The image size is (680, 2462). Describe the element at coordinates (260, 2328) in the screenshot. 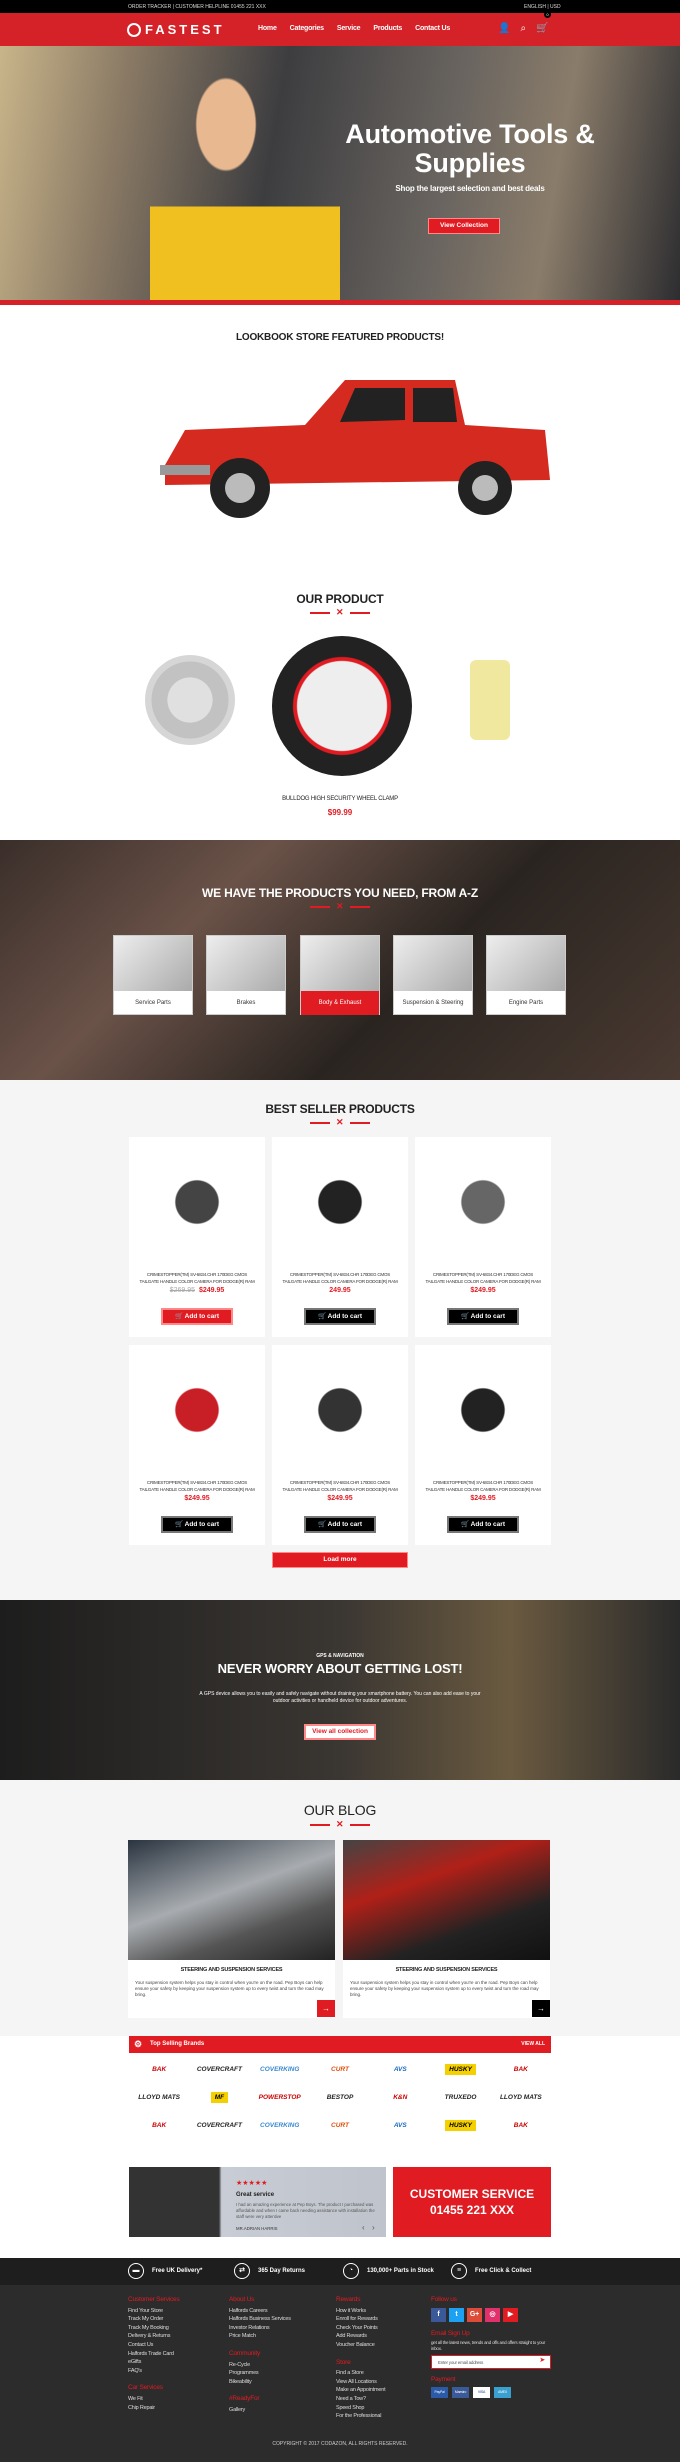

I see `footer-link: Investor Relations` at that location.